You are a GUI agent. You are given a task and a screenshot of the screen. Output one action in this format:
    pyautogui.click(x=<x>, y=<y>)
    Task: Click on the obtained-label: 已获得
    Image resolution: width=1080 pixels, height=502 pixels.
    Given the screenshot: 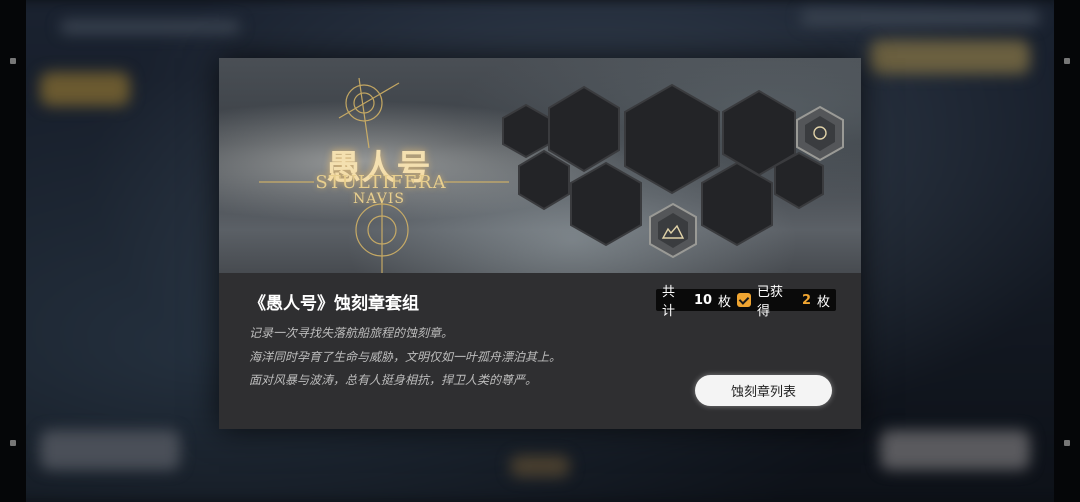 What is the action you would take?
    pyautogui.click(x=770, y=302)
    